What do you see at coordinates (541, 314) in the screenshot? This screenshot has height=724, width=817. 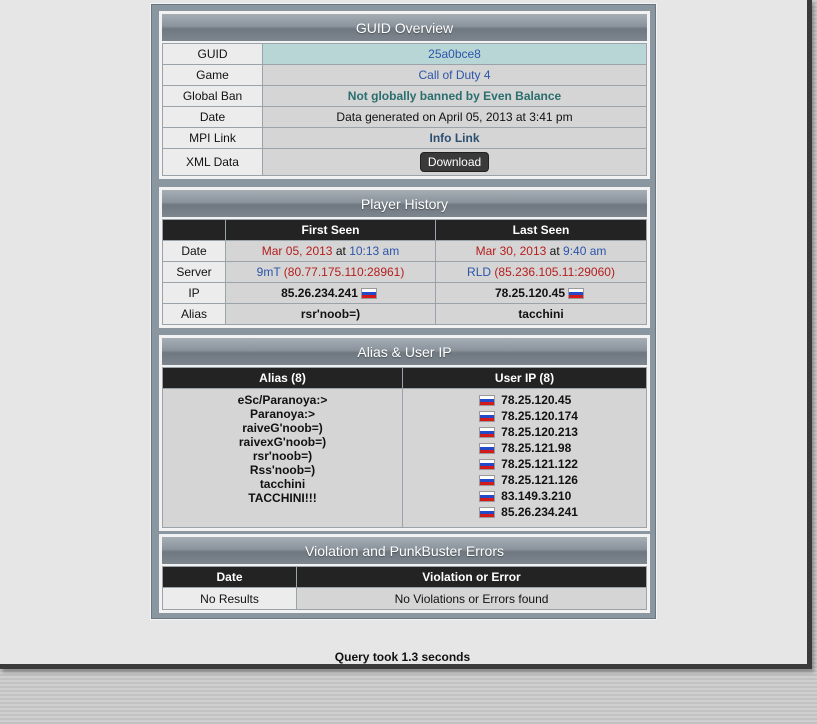 I see `last-seen-alias: tacchini` at bounding box center [541, 314].